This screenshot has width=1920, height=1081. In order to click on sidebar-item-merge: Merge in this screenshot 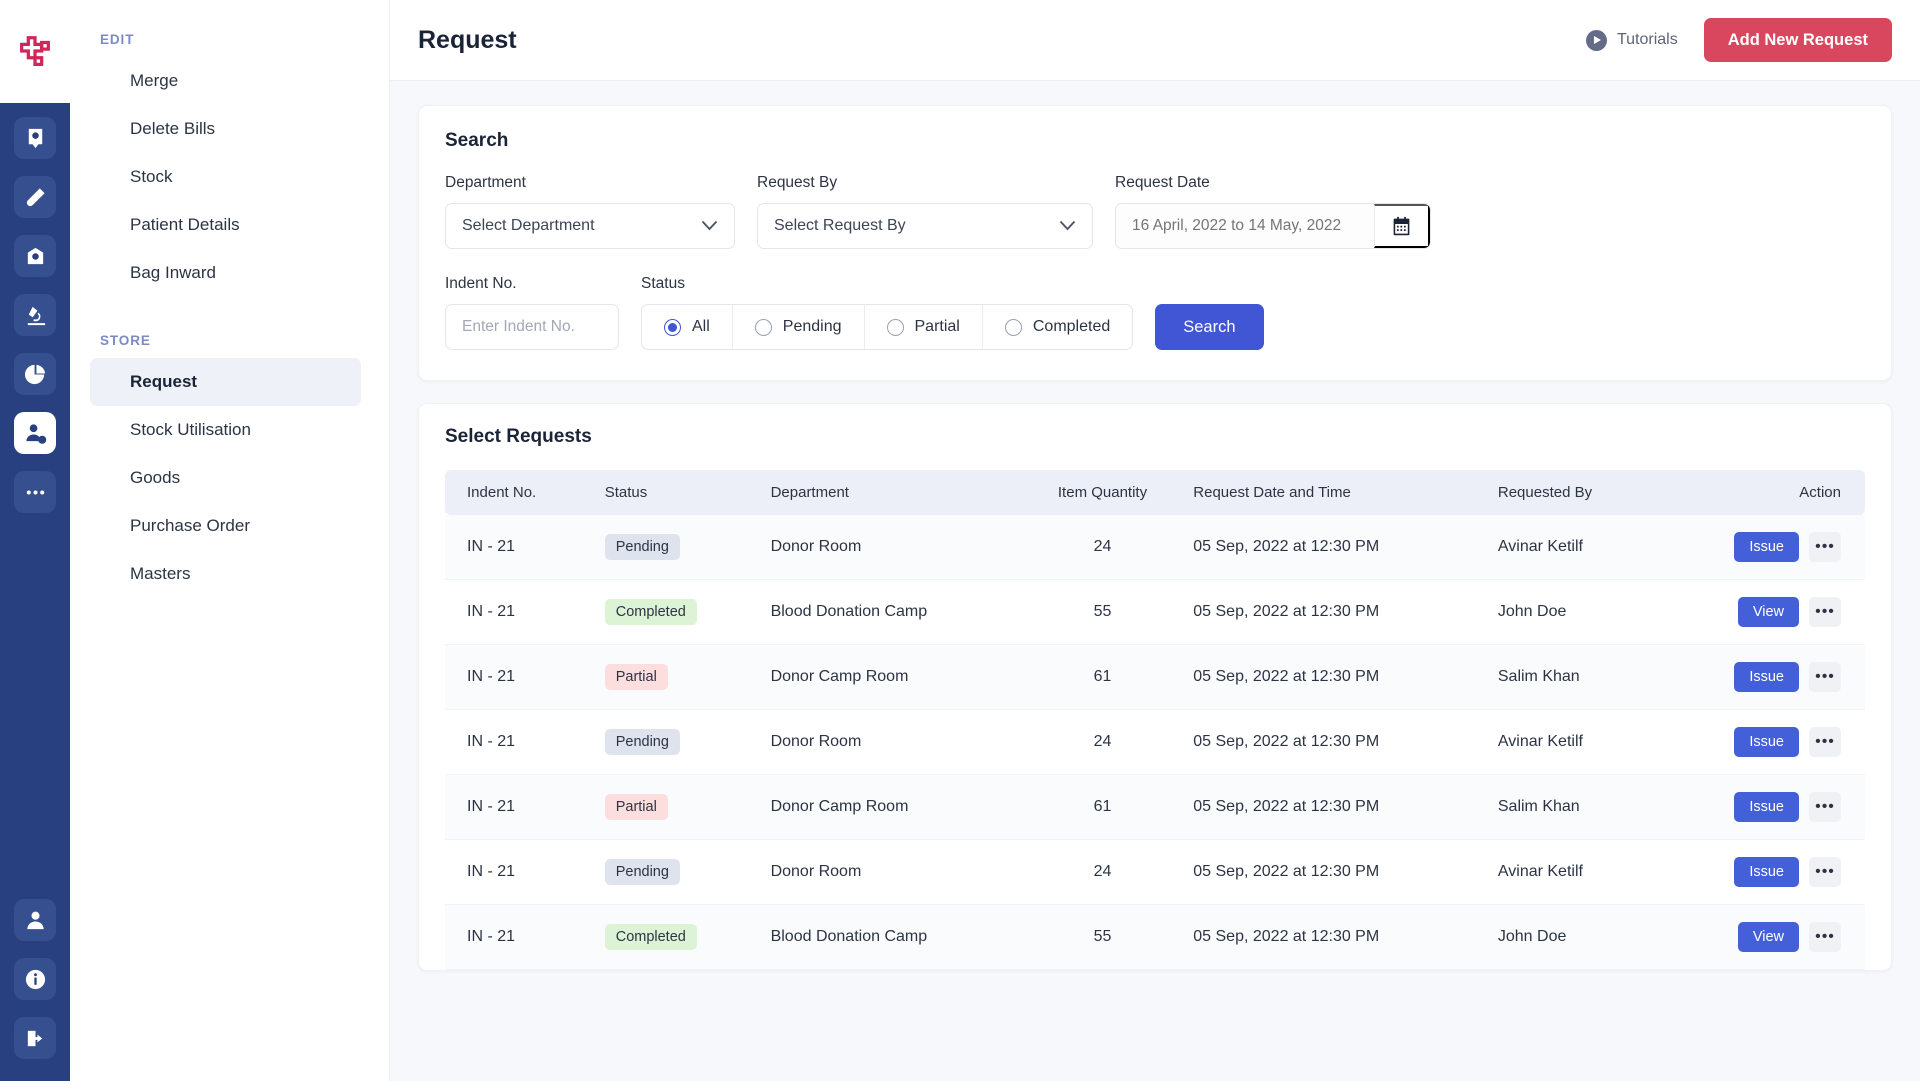, I will do `click(225, 81)`.